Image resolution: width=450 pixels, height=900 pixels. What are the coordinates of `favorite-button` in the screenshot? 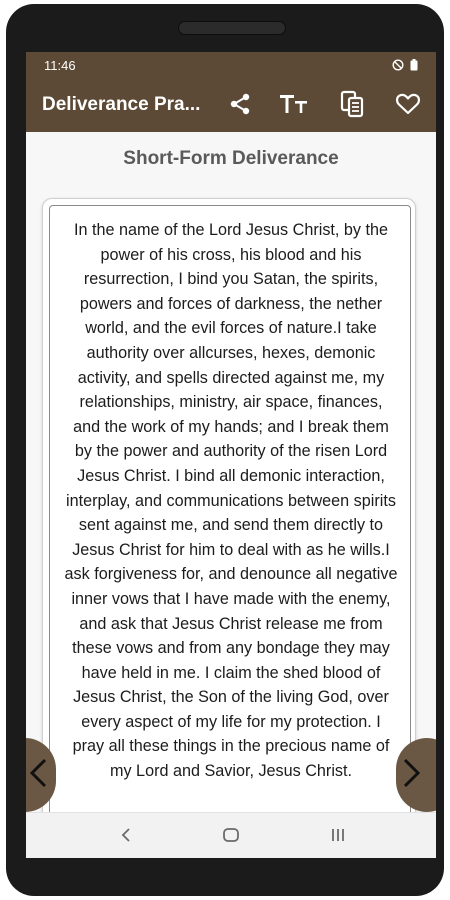 It's located at (408, 106).